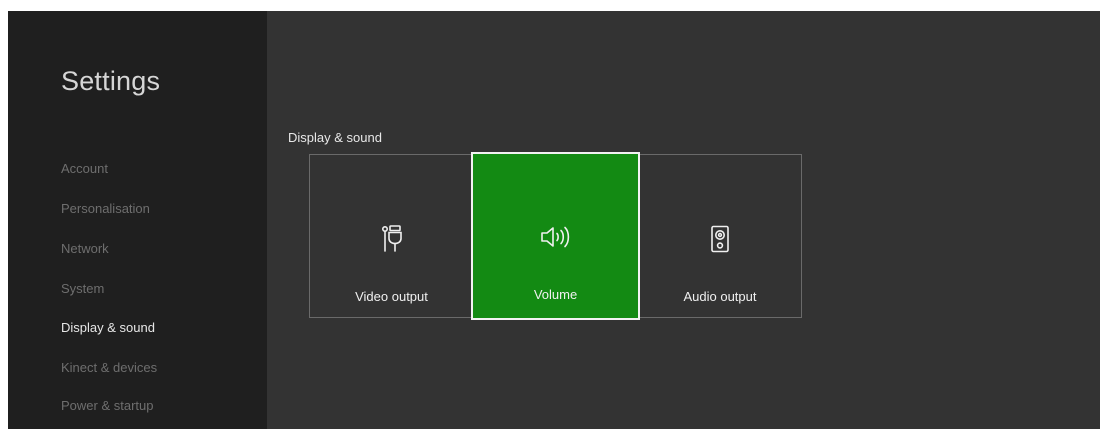  I want to click on video-output-tile: Video output, so click(391, 236).